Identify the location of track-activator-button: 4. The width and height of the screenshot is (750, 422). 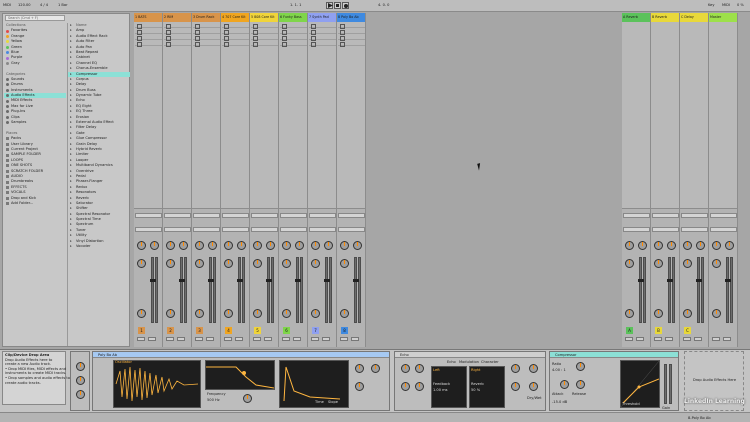
(228, 330).